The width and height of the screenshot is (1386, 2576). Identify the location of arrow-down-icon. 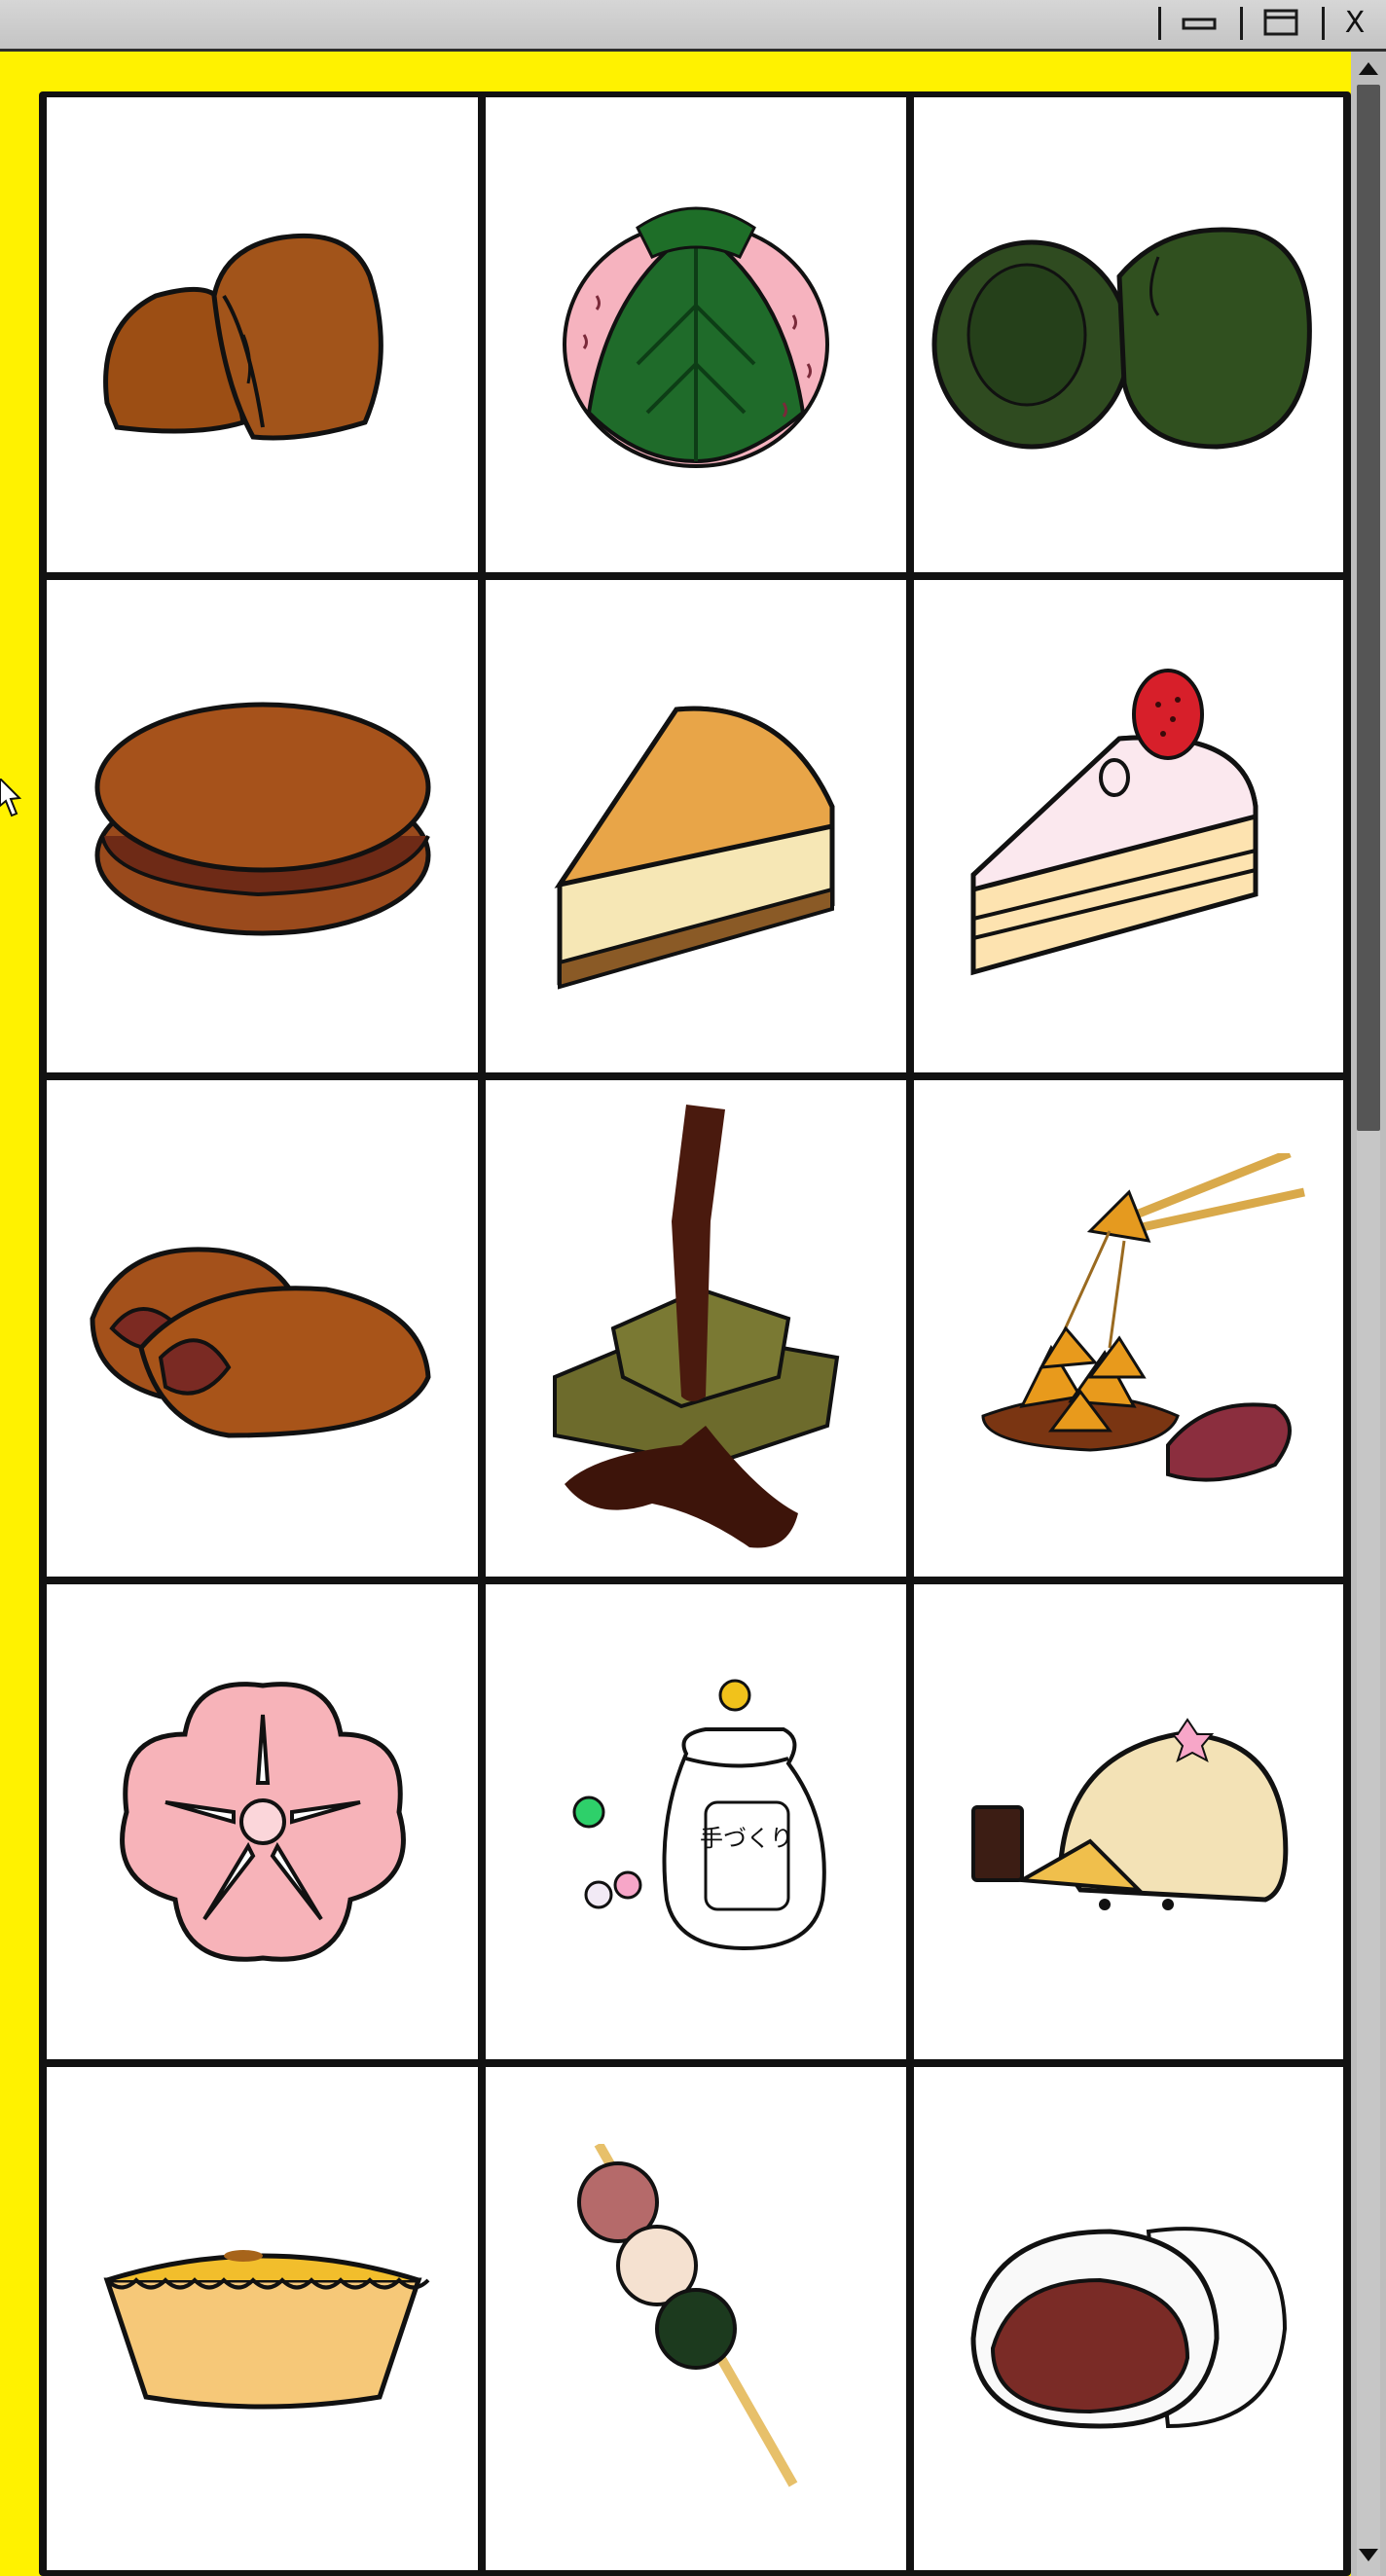
(1368, 2555).